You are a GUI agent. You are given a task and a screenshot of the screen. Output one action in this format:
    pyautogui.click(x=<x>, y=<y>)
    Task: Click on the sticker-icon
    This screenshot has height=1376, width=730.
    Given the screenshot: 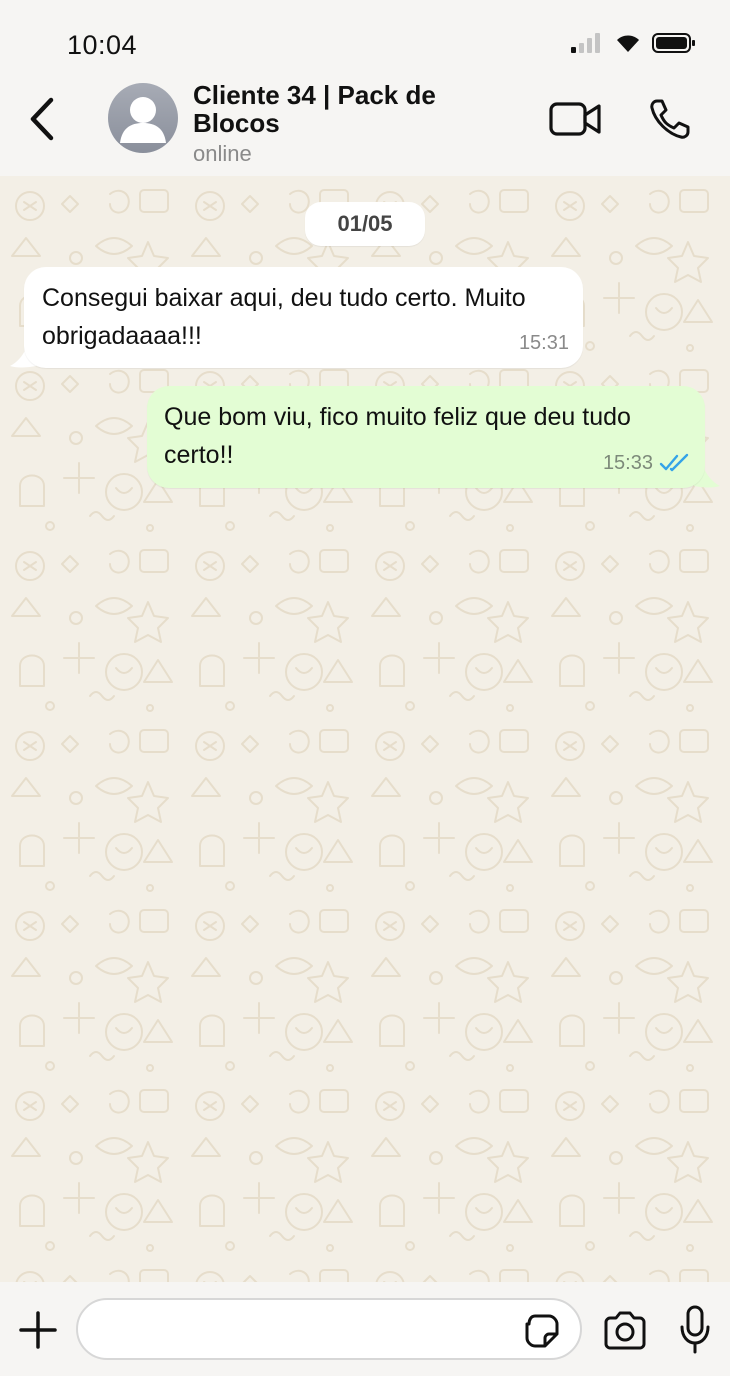 What is the action you would take?
    pyautogui.click(x=542, y=1331)
    